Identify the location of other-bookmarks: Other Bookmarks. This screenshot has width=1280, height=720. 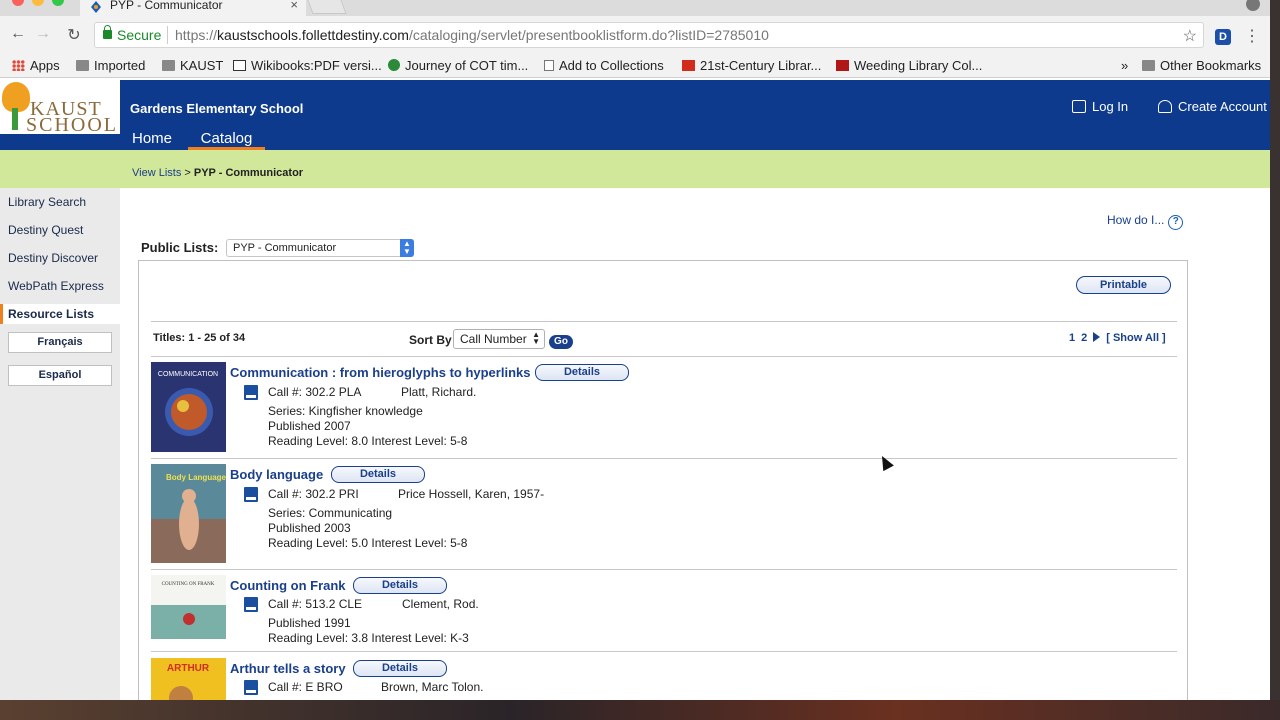
(1201, 65).